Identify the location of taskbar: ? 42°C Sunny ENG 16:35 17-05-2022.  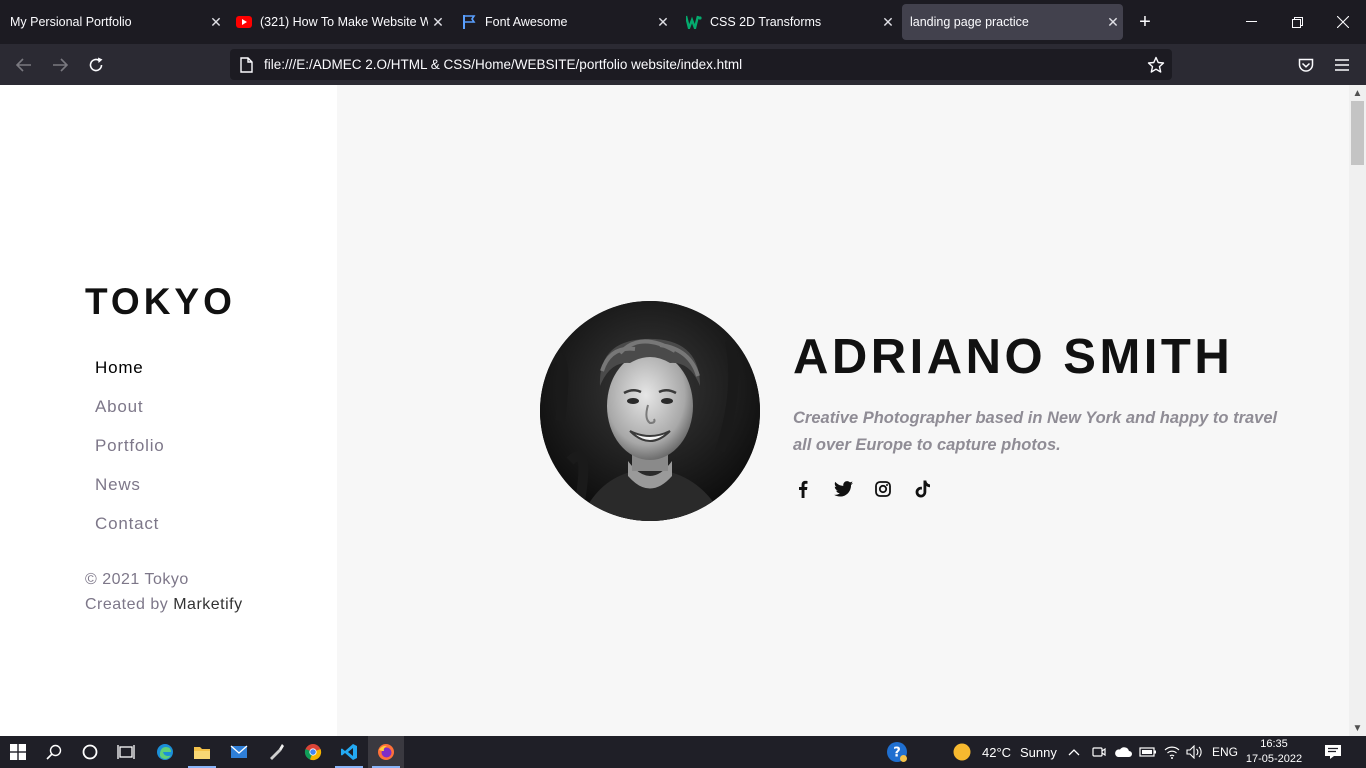
(683, 752).